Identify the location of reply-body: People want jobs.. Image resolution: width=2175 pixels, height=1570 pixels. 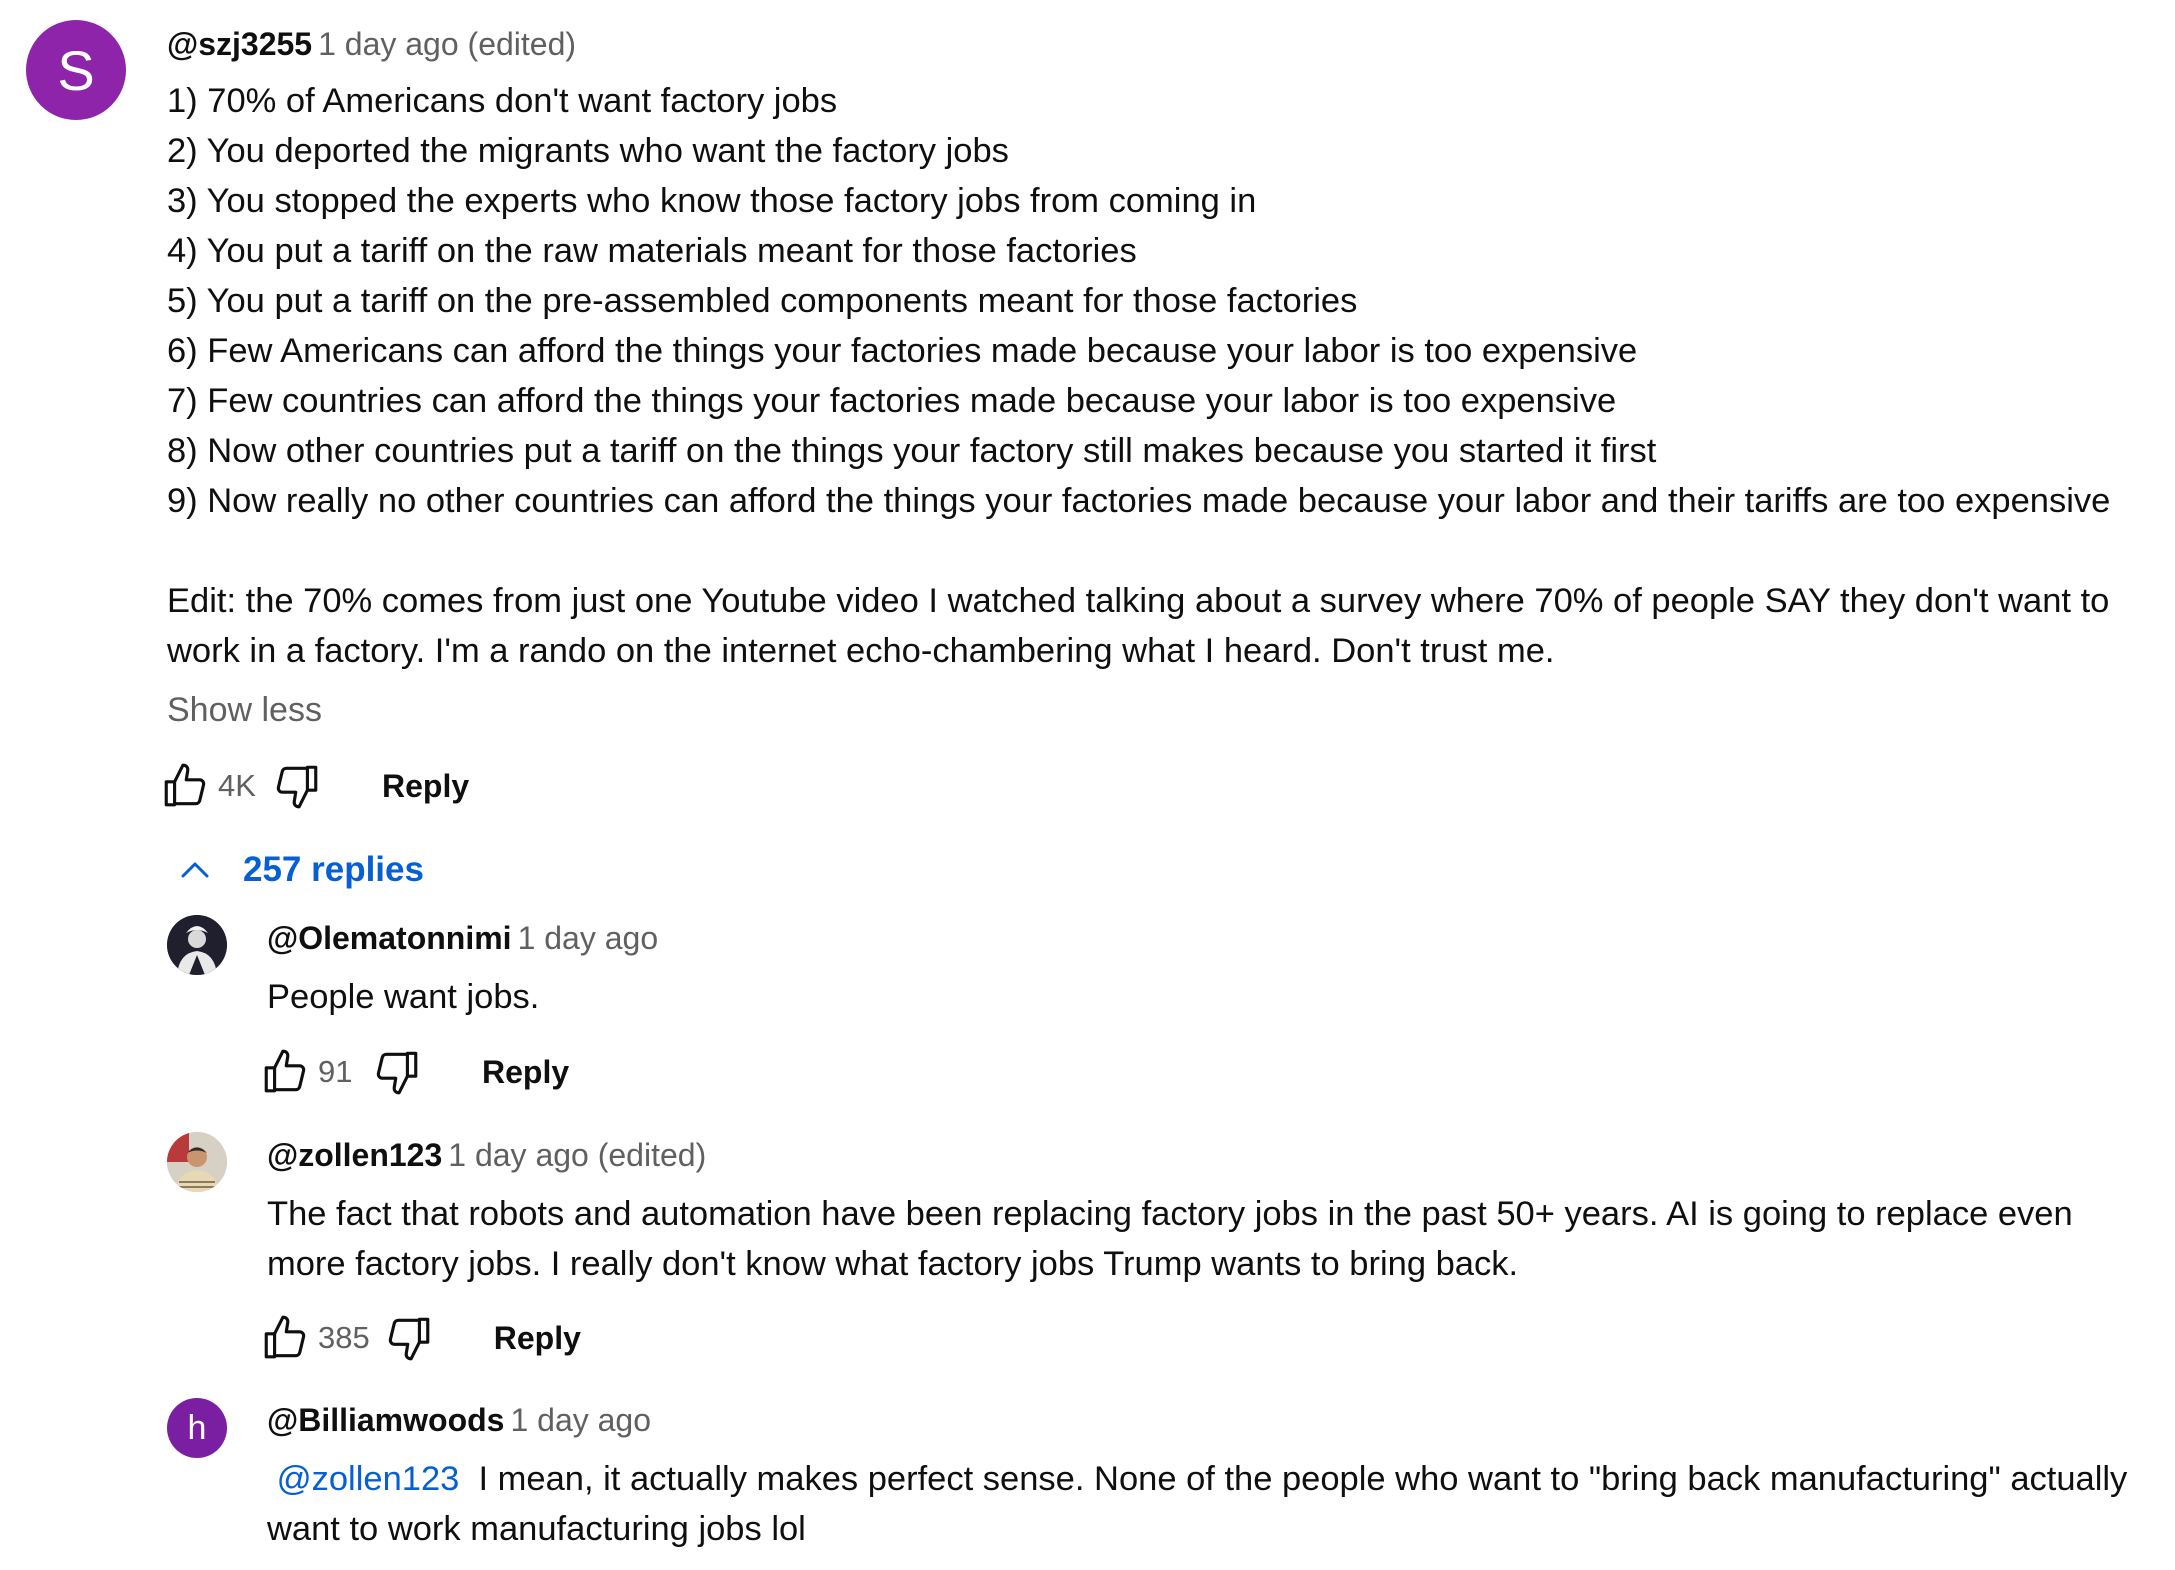
(403, 997).